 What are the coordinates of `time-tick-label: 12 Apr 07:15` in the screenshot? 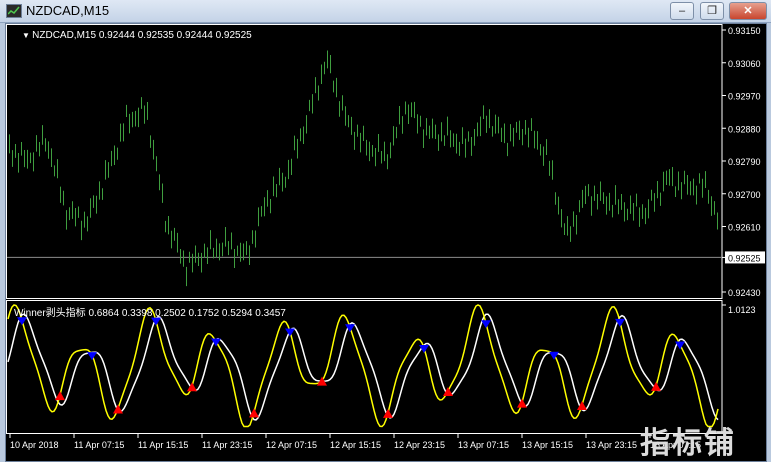 It's located at (291, 445).